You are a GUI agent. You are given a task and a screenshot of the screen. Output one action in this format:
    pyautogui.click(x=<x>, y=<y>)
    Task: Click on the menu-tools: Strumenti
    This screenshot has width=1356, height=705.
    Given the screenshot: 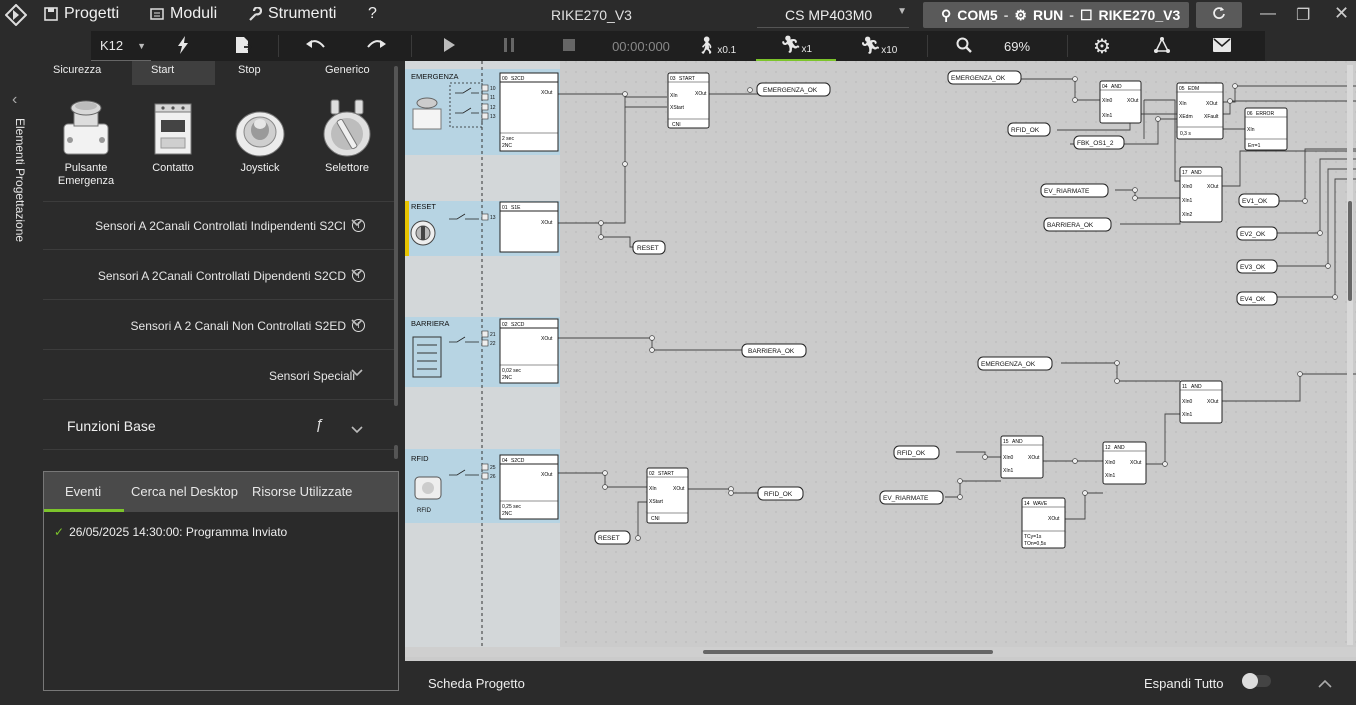 What is the action you would take?
    pyautogui.click(x=291, y=14)
    